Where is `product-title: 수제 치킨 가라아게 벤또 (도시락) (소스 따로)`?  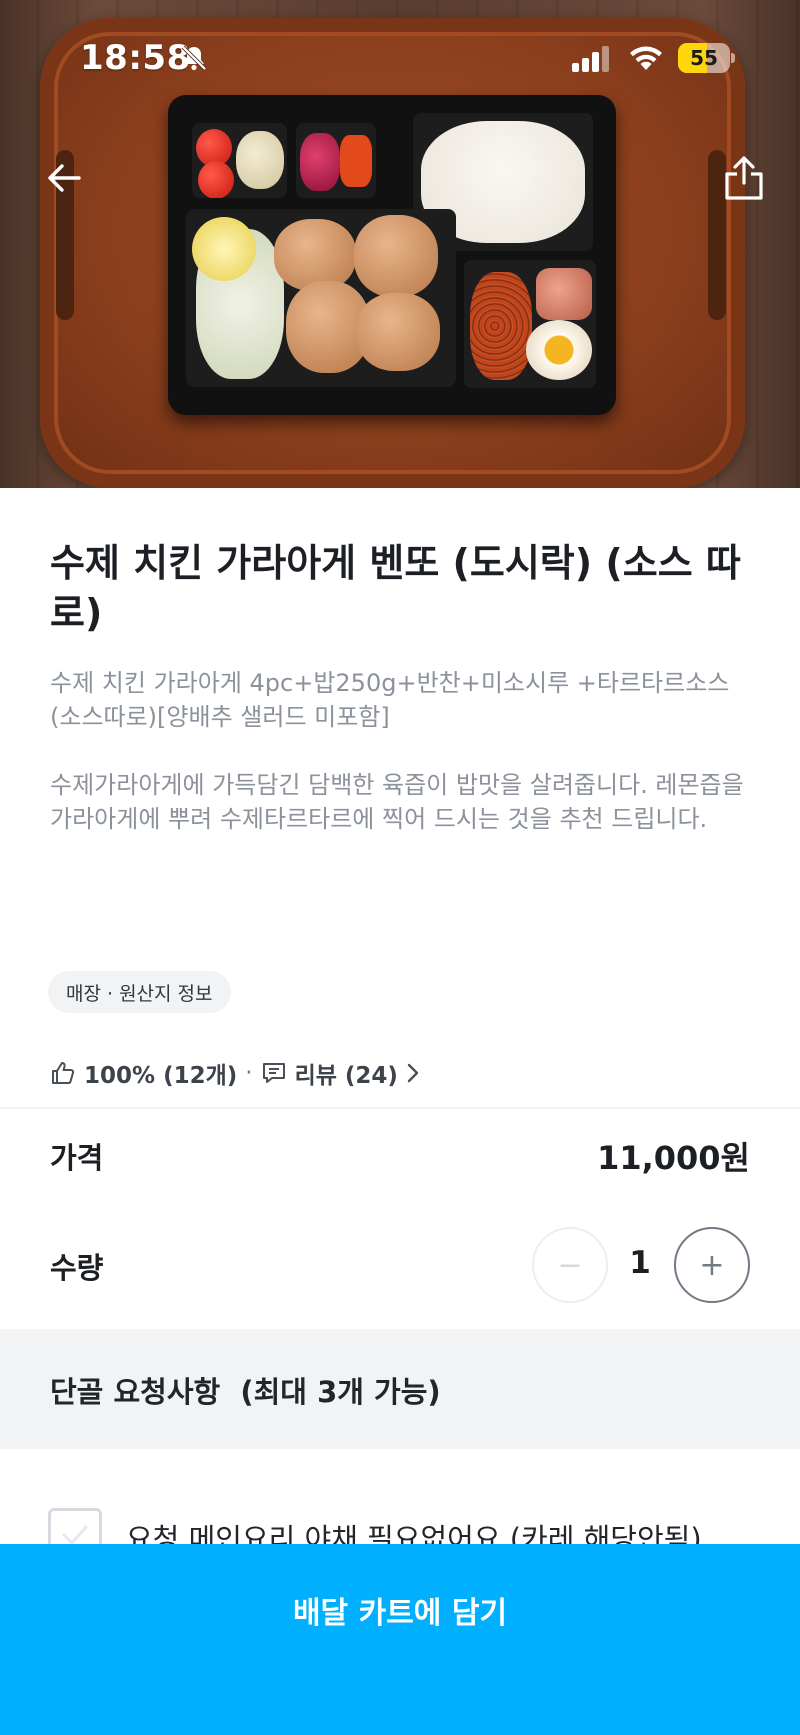
product-title: 수제 치킨 가라아게 벤또 (도시락) (소스 따로) is located at coordinates (395, 588).